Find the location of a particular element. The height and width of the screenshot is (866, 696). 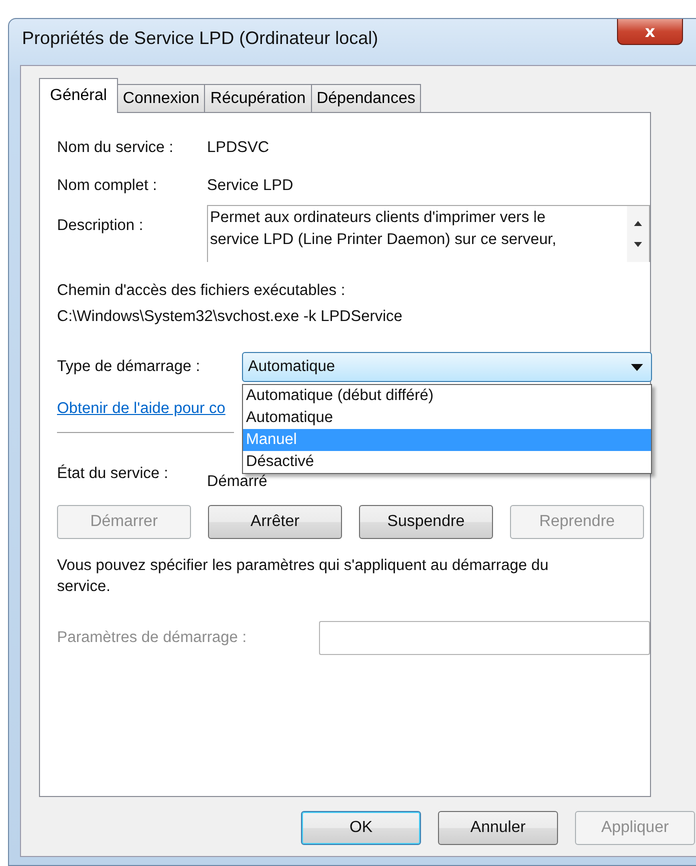

dropdown-option: Automatique is located at coordinates (447, 418).